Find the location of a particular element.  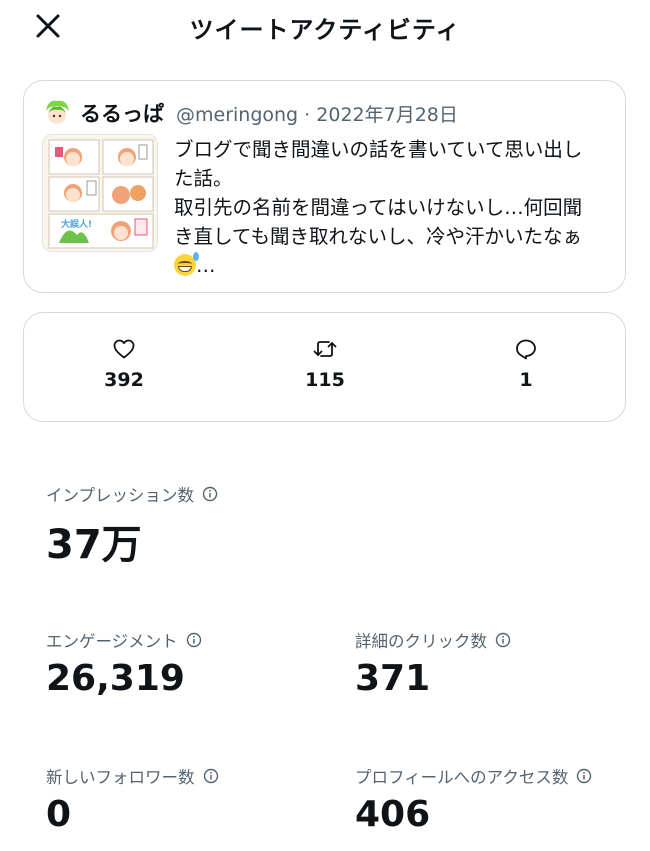

sweat-smile-emoji-icon is located at coordinates (186, 264).